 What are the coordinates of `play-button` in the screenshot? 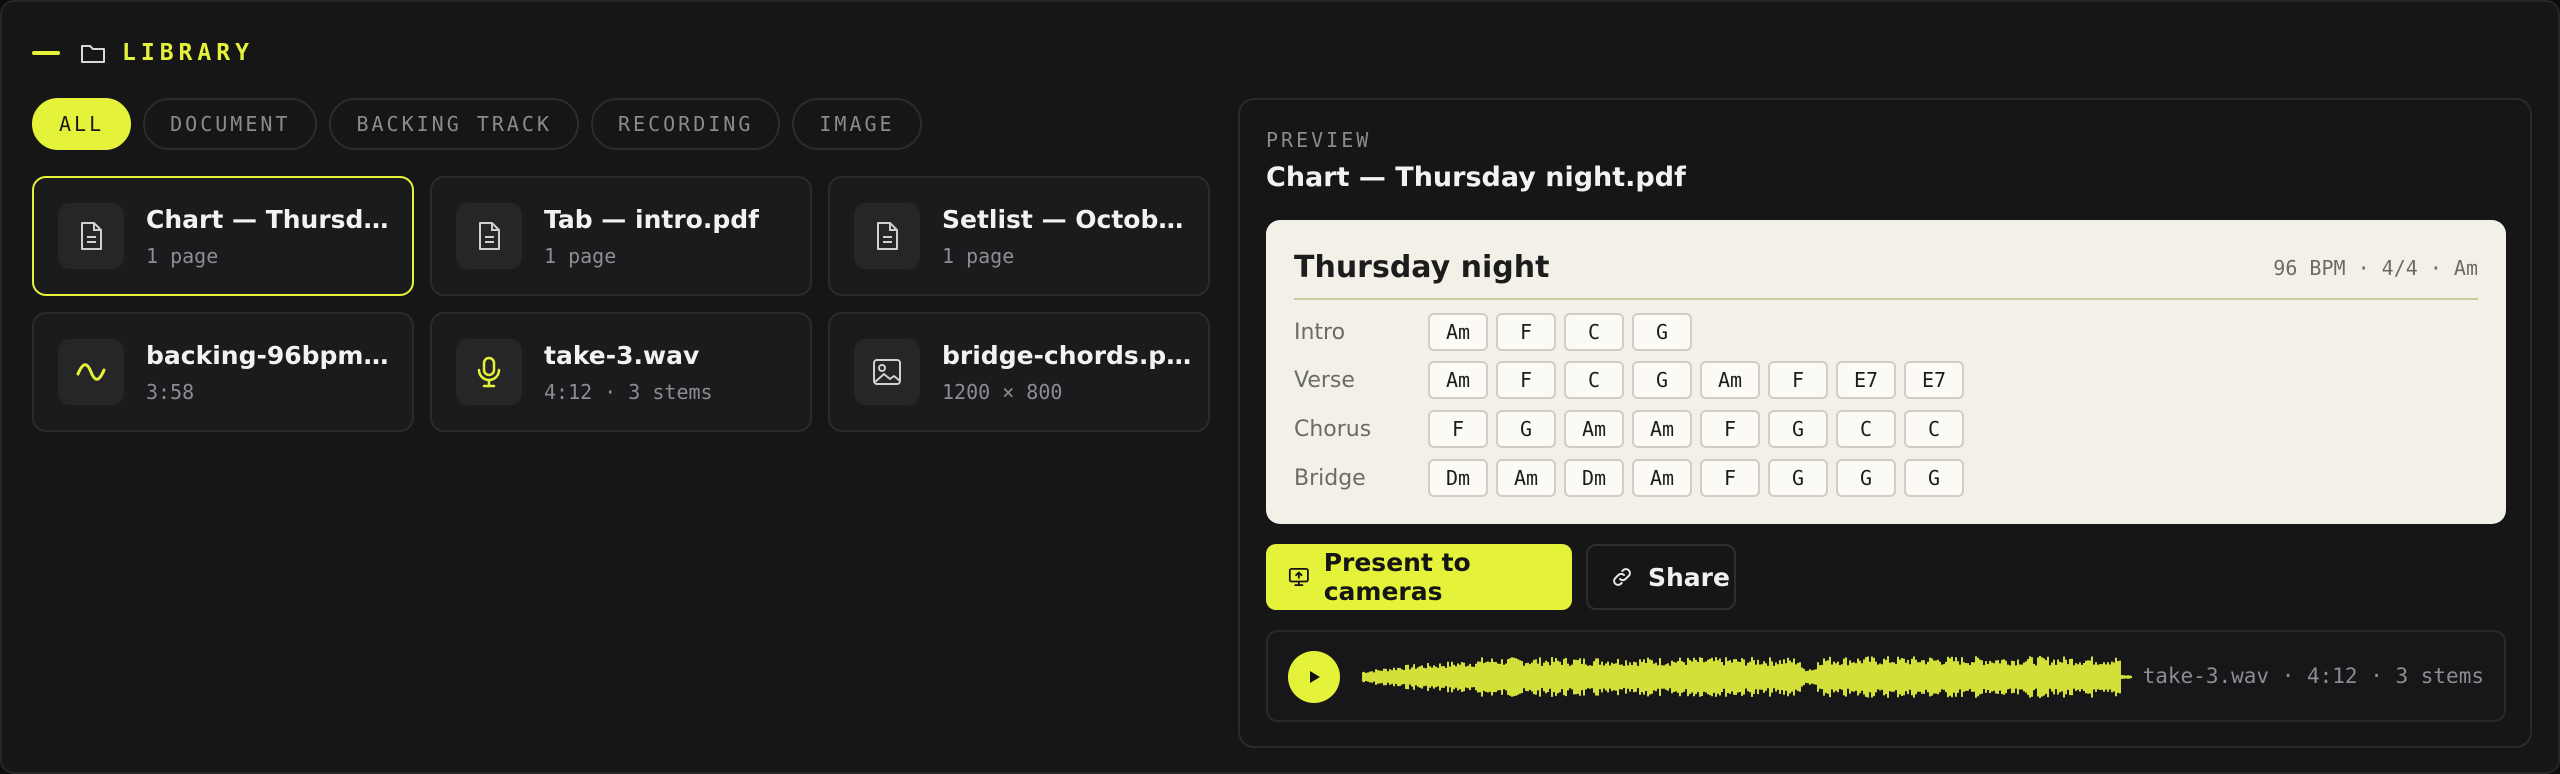 It's located at (1314, 677).